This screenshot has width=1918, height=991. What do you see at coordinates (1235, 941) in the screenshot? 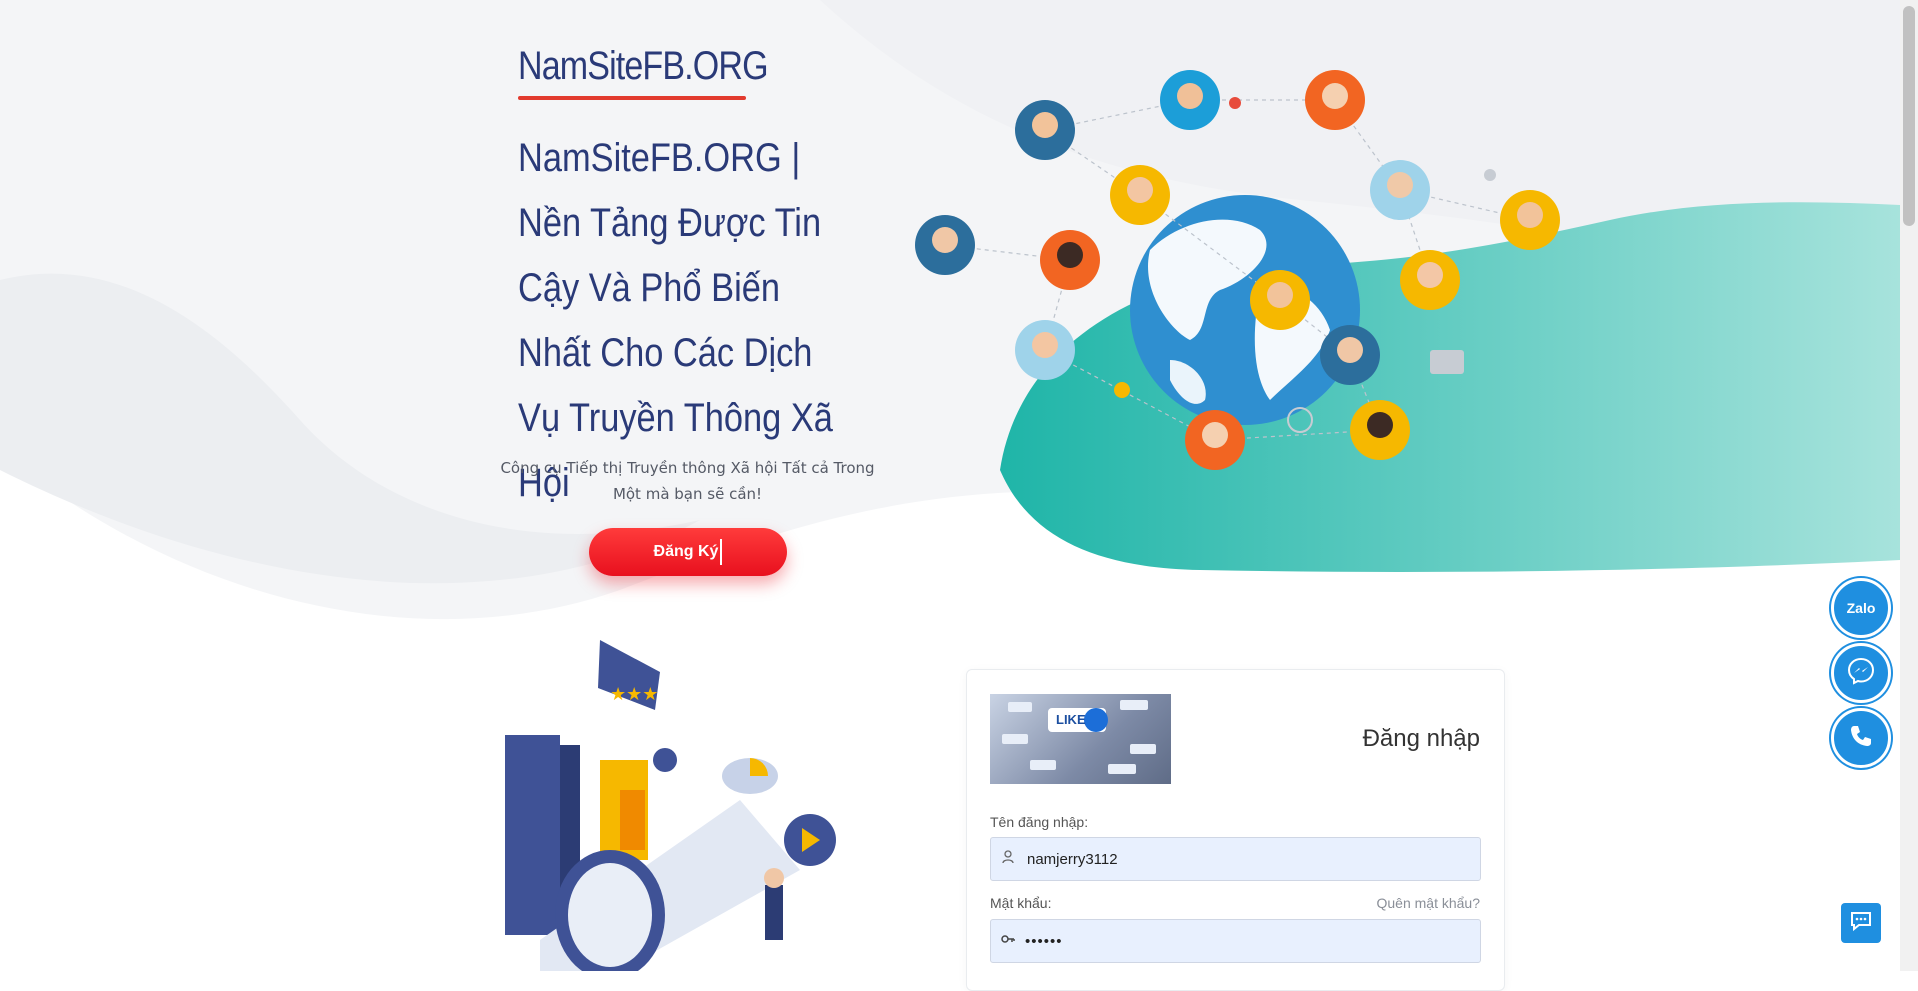
I see `password-field-wrapper: ••••••` at bounding box center [1235, 941].